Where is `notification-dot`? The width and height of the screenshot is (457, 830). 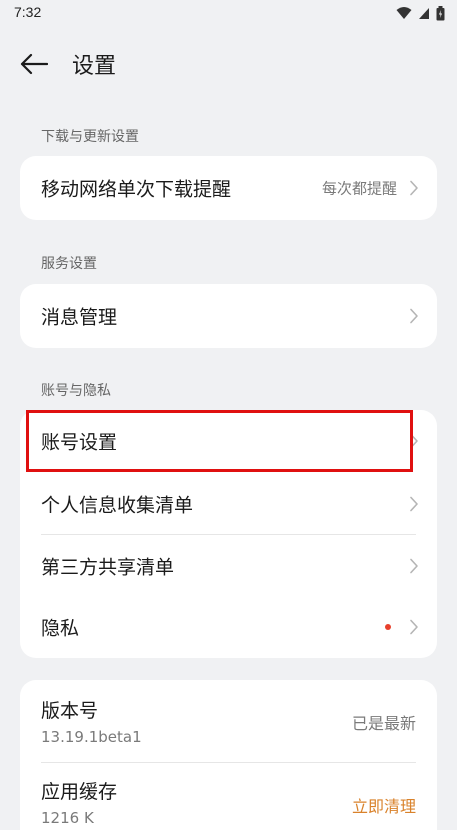
notification-dot is located at coordinates (388, 627).